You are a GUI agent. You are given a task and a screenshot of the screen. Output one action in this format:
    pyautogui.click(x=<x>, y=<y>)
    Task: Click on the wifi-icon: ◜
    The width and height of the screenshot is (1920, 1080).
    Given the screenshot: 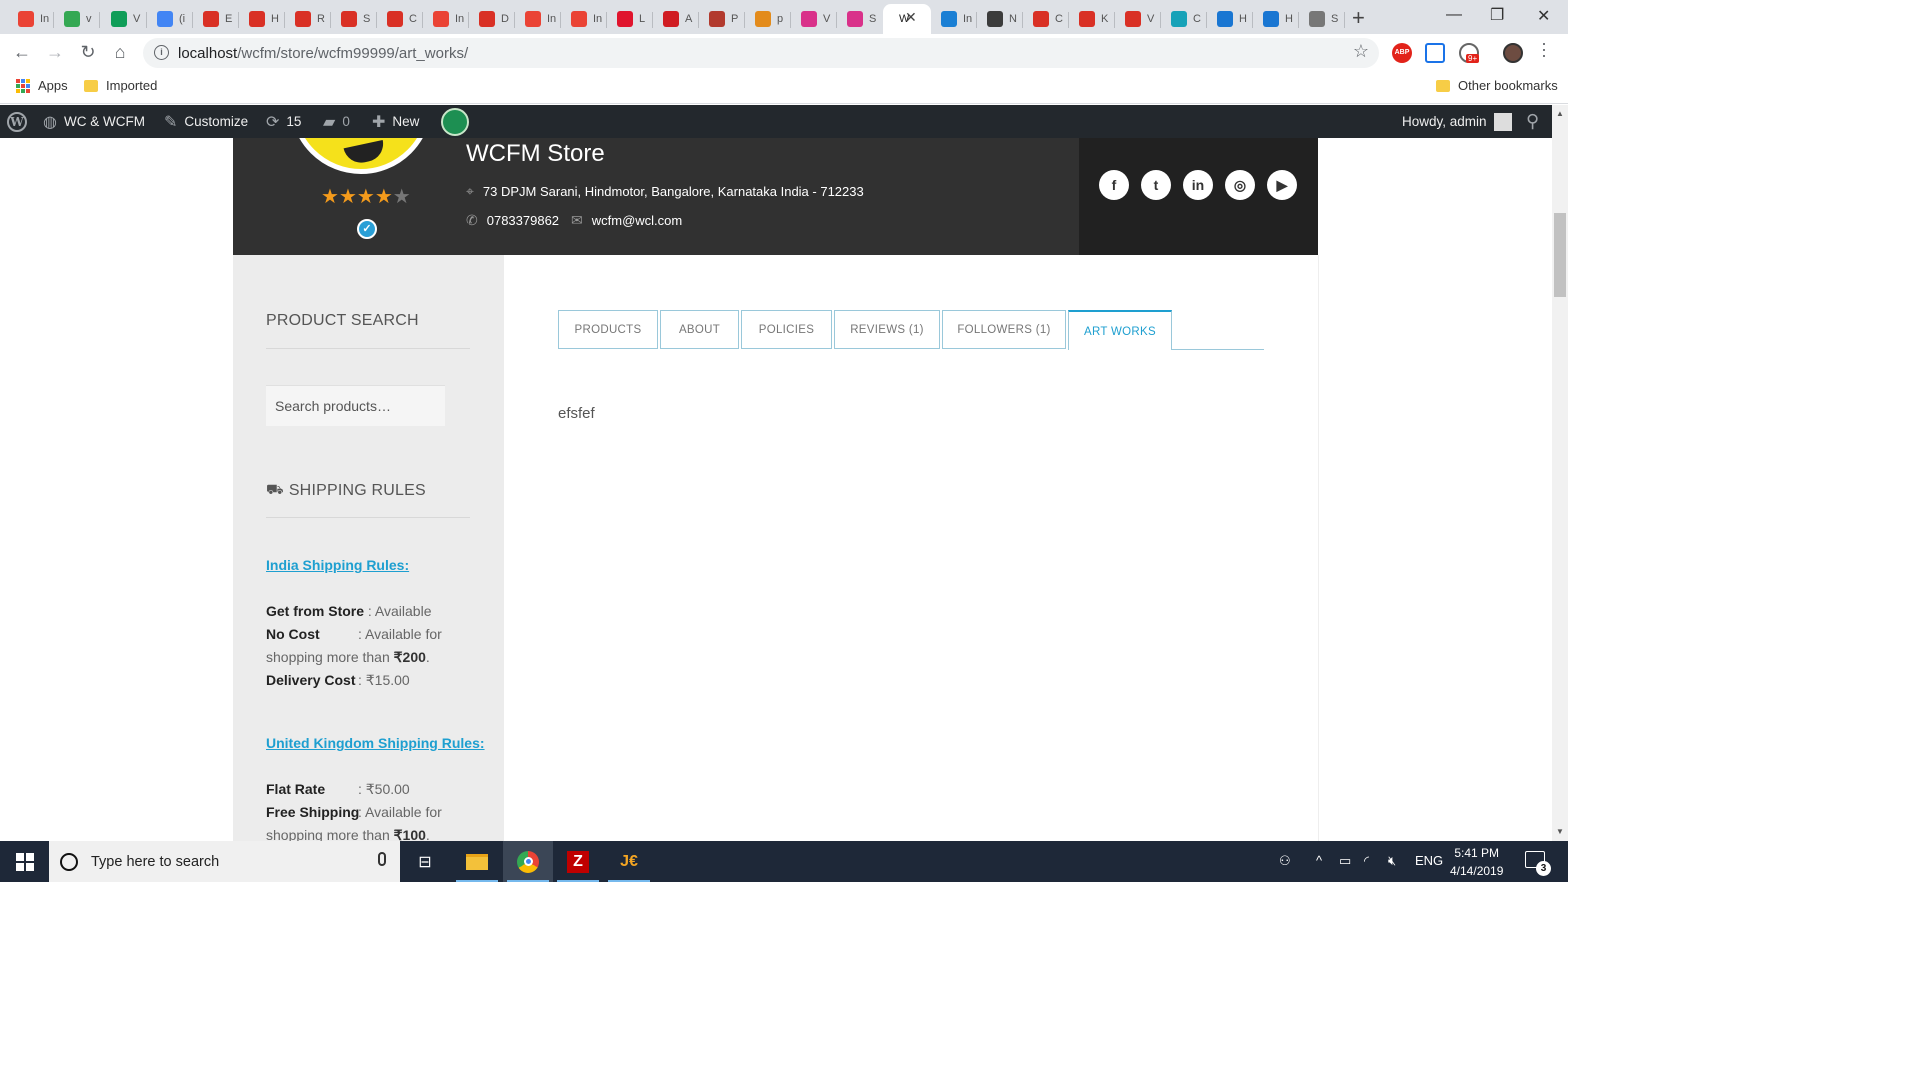 What is the action you would take?
    pyautogui.click(x=1366, y=861)
    